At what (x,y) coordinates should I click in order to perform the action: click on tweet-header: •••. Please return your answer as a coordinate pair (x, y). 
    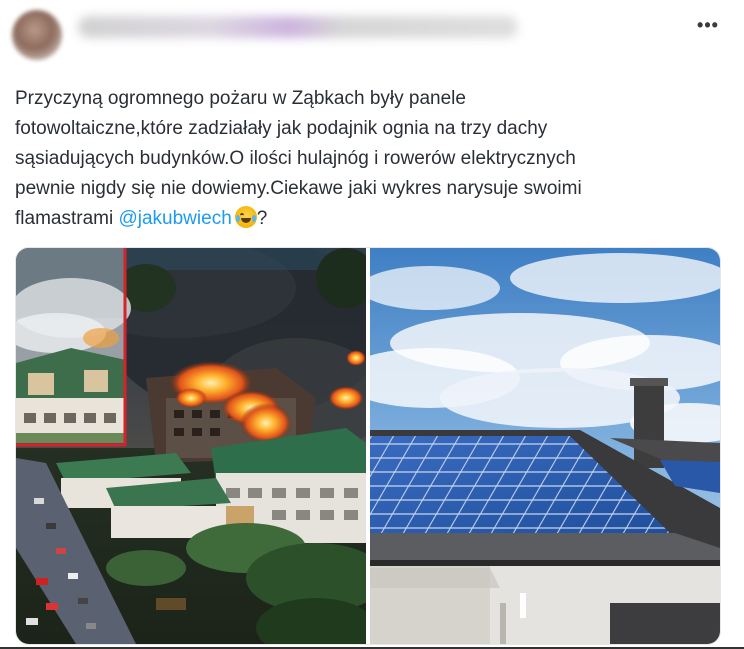
    Looking at the image, I should click on (372, 36).